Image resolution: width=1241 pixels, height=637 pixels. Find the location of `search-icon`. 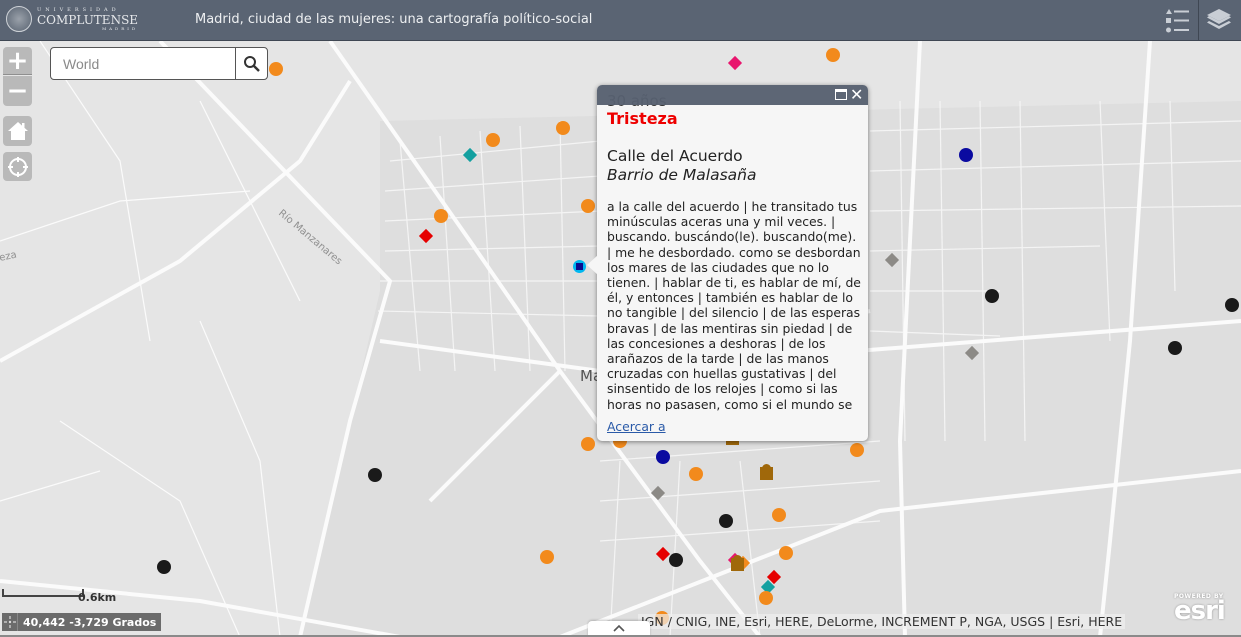

search-icon is located at coordinates (251, 63).